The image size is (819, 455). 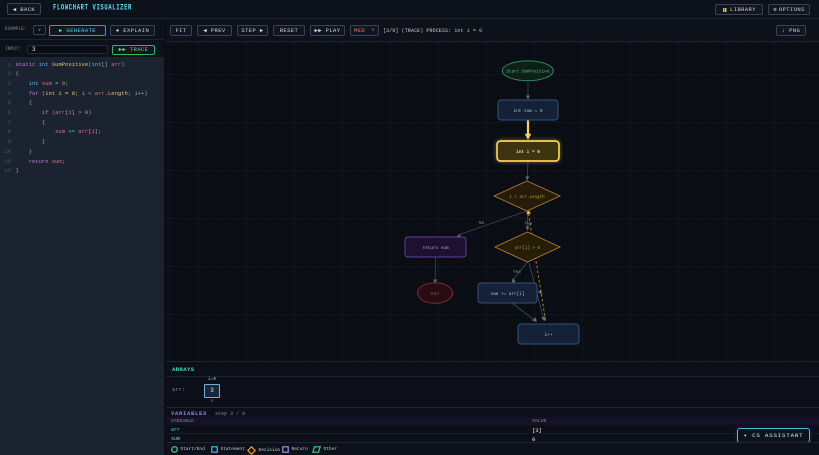 What do you see at coordinates (482, 223) in the screenshot?
I see `svg-text: No` at bounding box center [482, 223].